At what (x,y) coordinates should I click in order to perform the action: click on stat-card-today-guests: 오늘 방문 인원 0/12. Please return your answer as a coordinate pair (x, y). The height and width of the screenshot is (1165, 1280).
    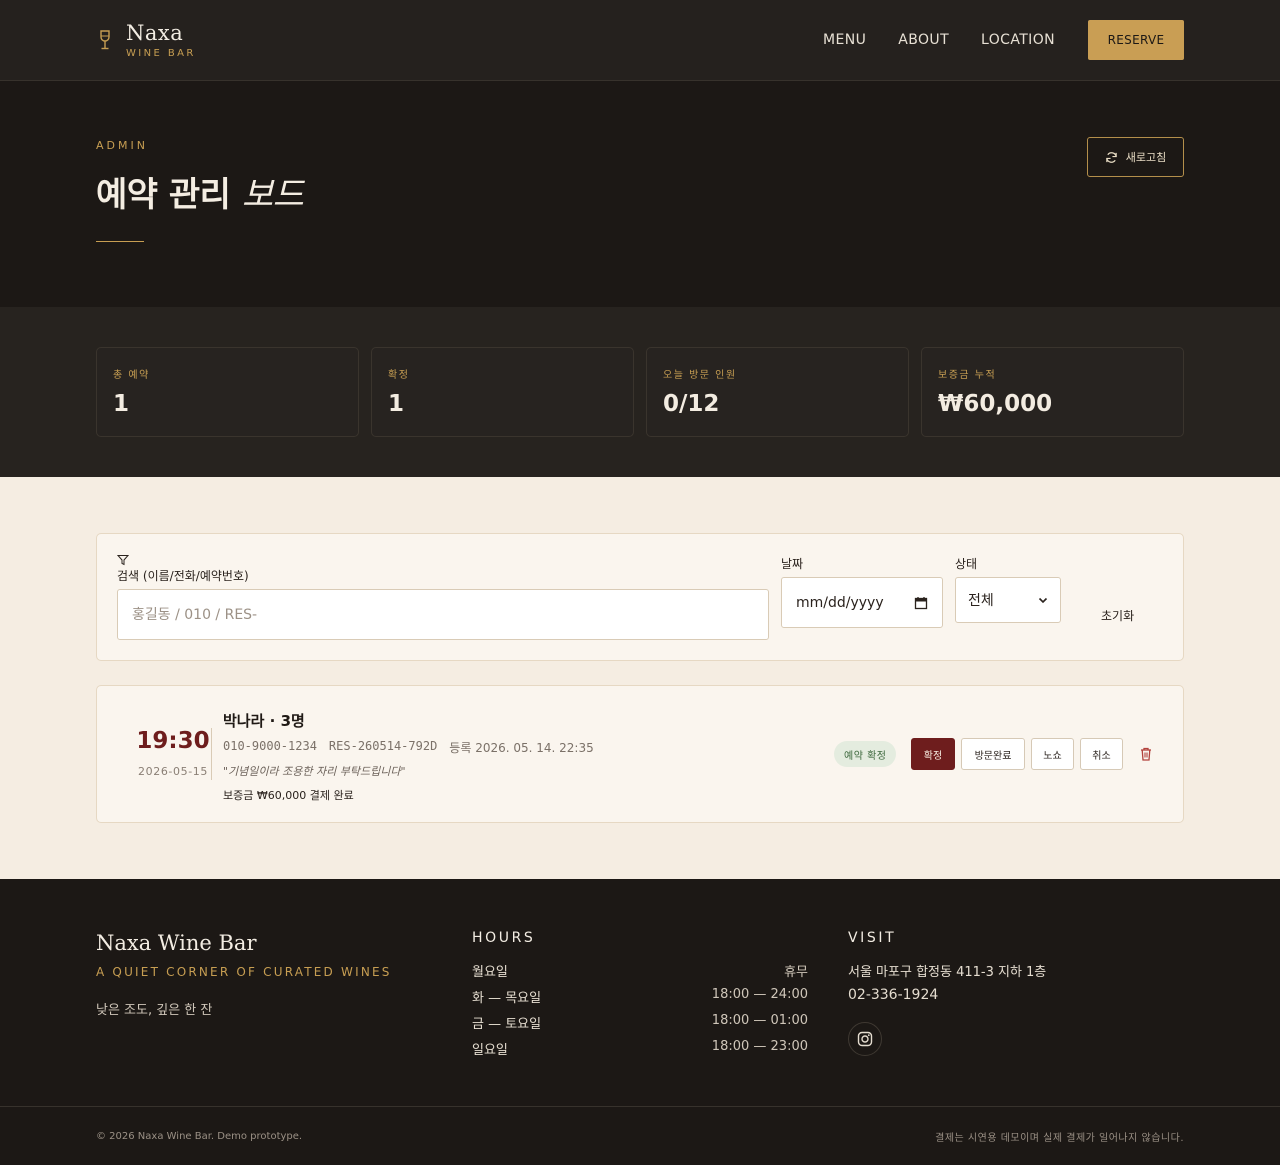
    Looking at the image, I should click on (777, 392).